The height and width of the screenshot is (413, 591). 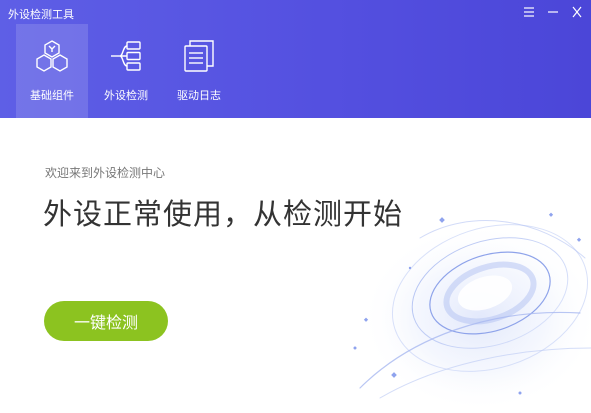 I want to click on tab-driver-log: 驱动日志, so click(x=199, y=71).